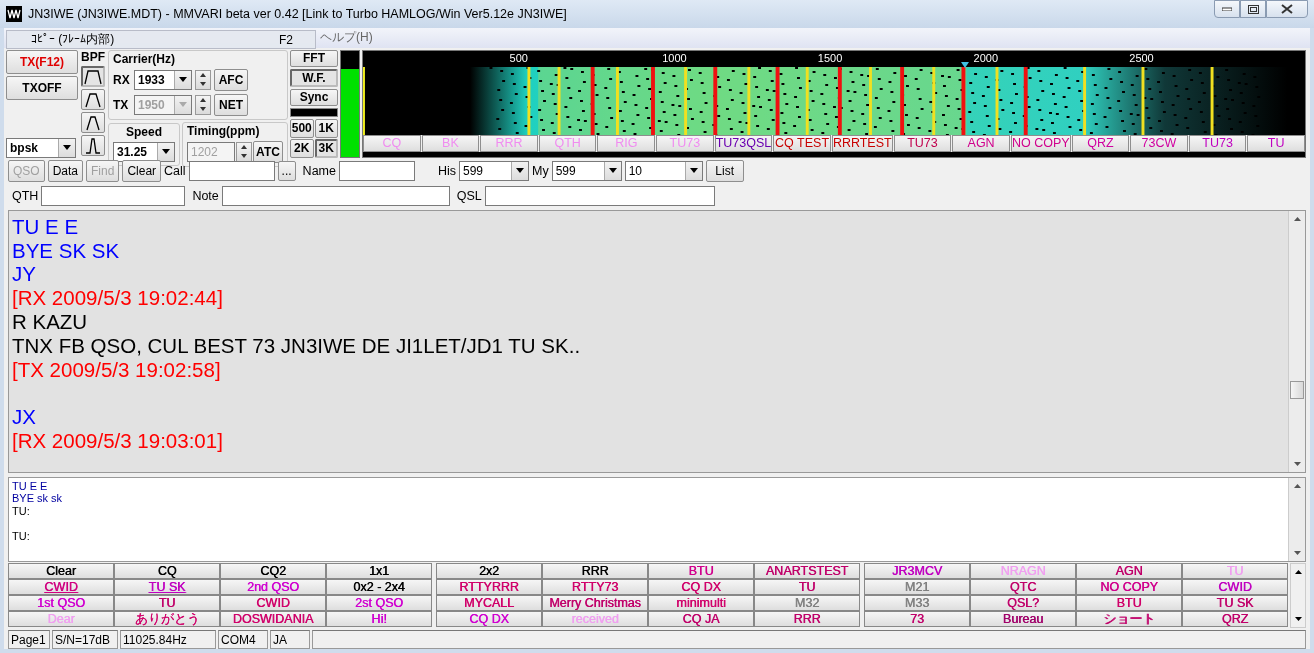 This screenshot has height=653, width=1314. Describe the element at coordinates (489, 571) in the screenshot. I see `macro-button: 2x2` at that location.